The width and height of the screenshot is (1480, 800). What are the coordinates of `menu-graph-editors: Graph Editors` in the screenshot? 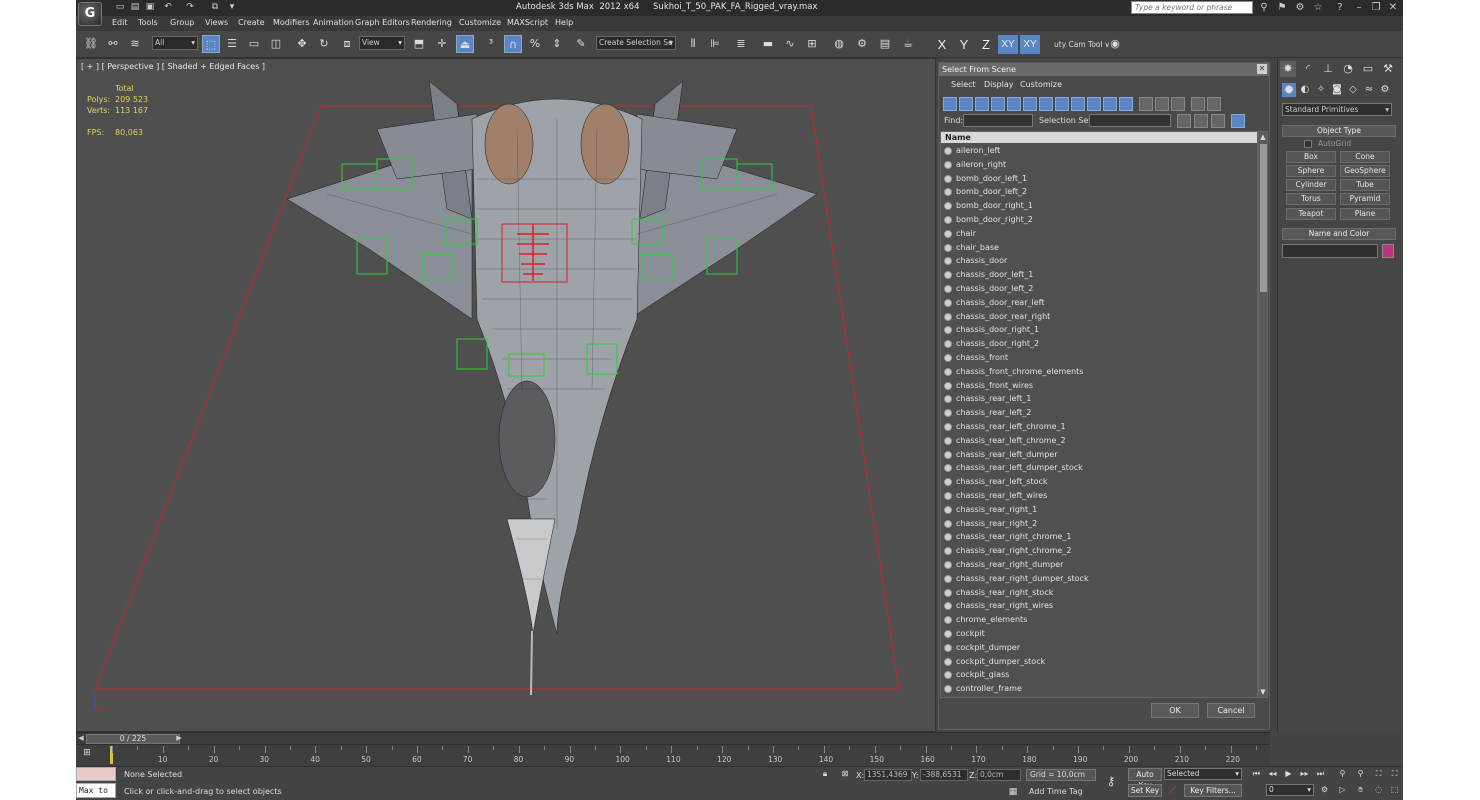 It's located at (382, 22).